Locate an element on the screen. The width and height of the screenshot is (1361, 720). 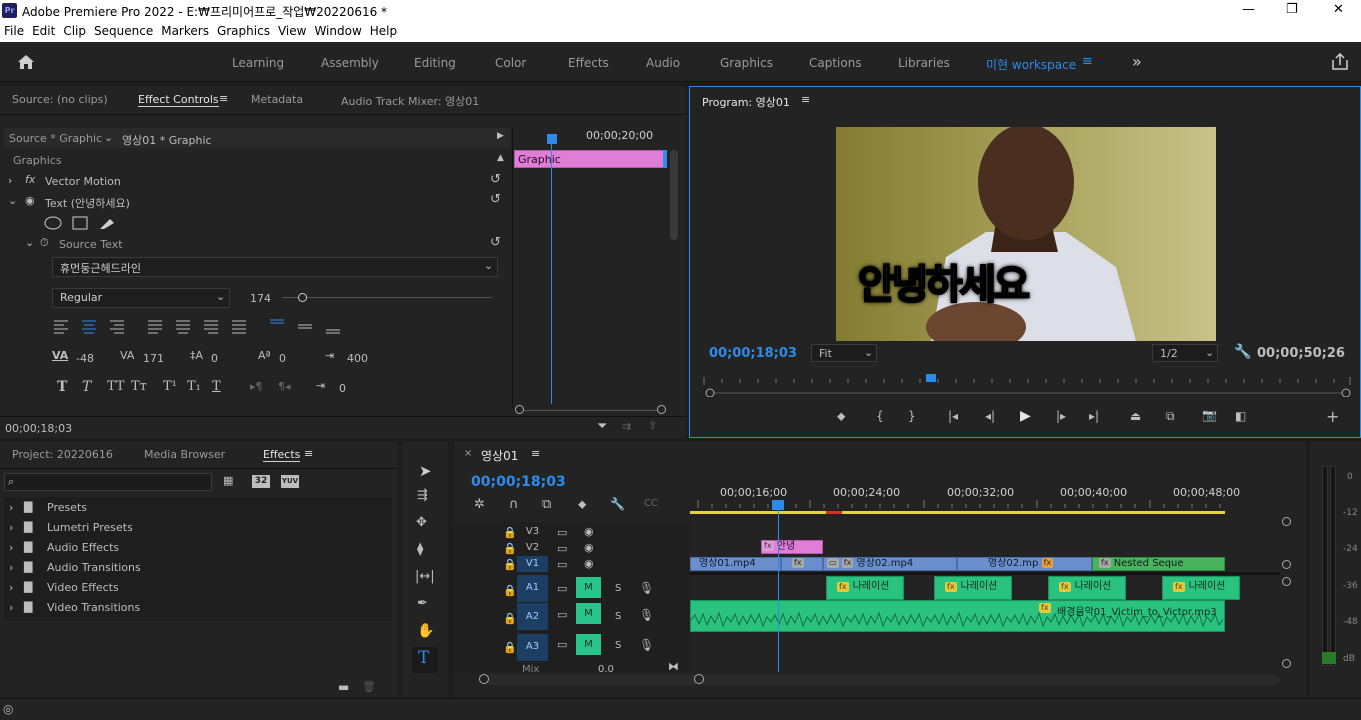
a1-voiceover-icon: 🎙 is located at coordinates (646, 588).